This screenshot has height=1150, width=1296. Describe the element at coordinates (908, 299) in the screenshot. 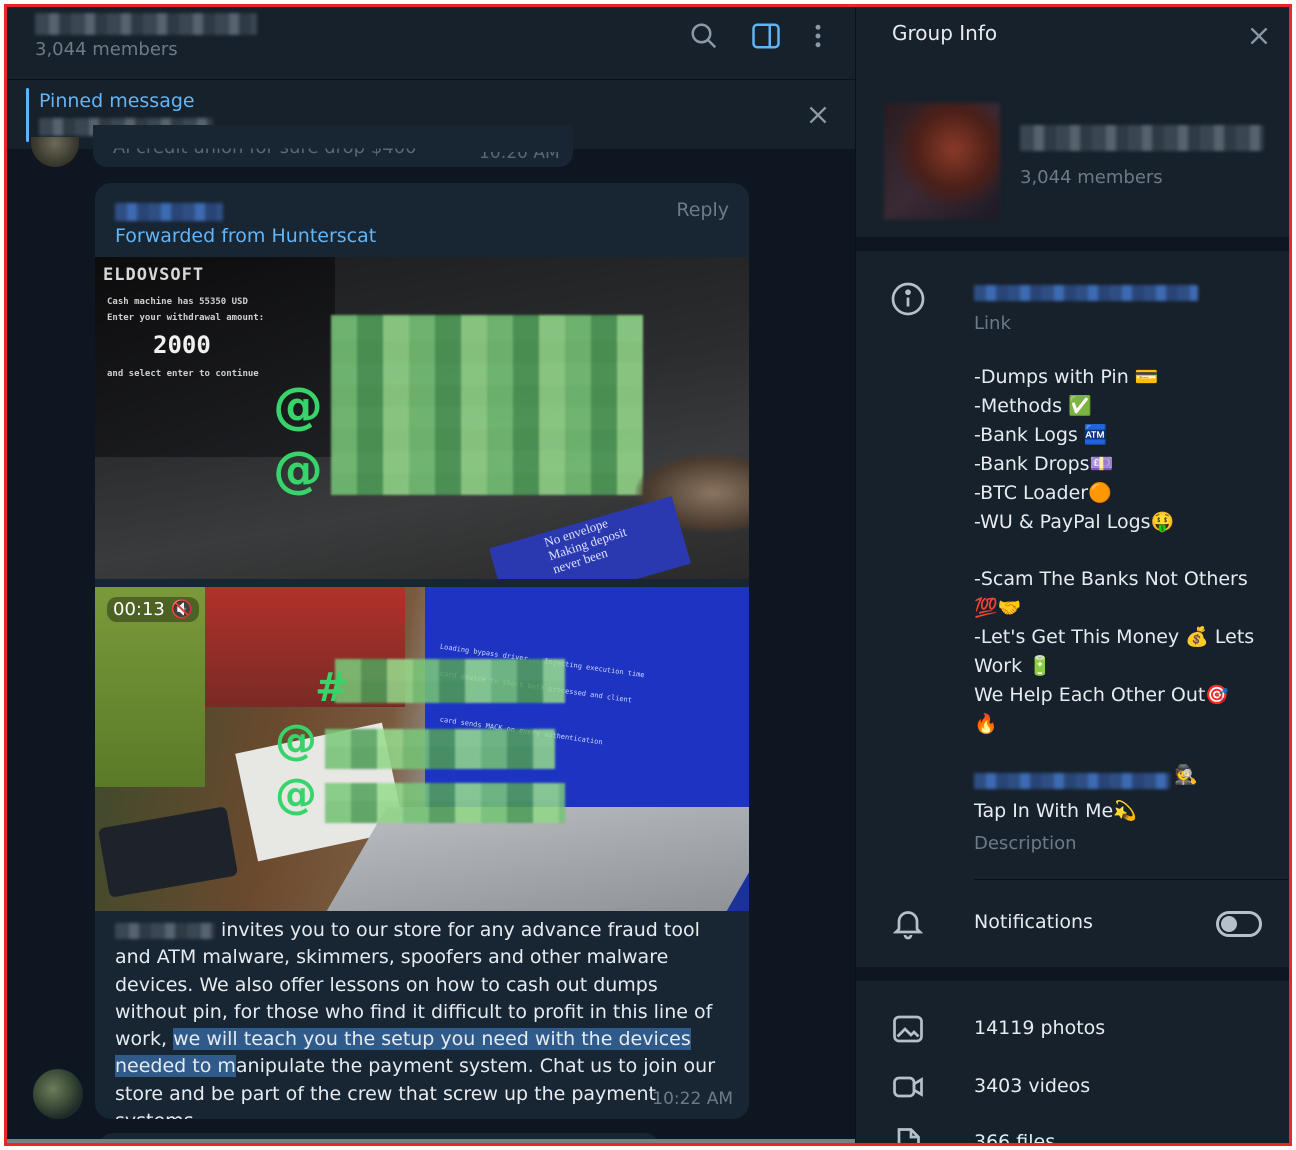

I see `info-icon` at that location.